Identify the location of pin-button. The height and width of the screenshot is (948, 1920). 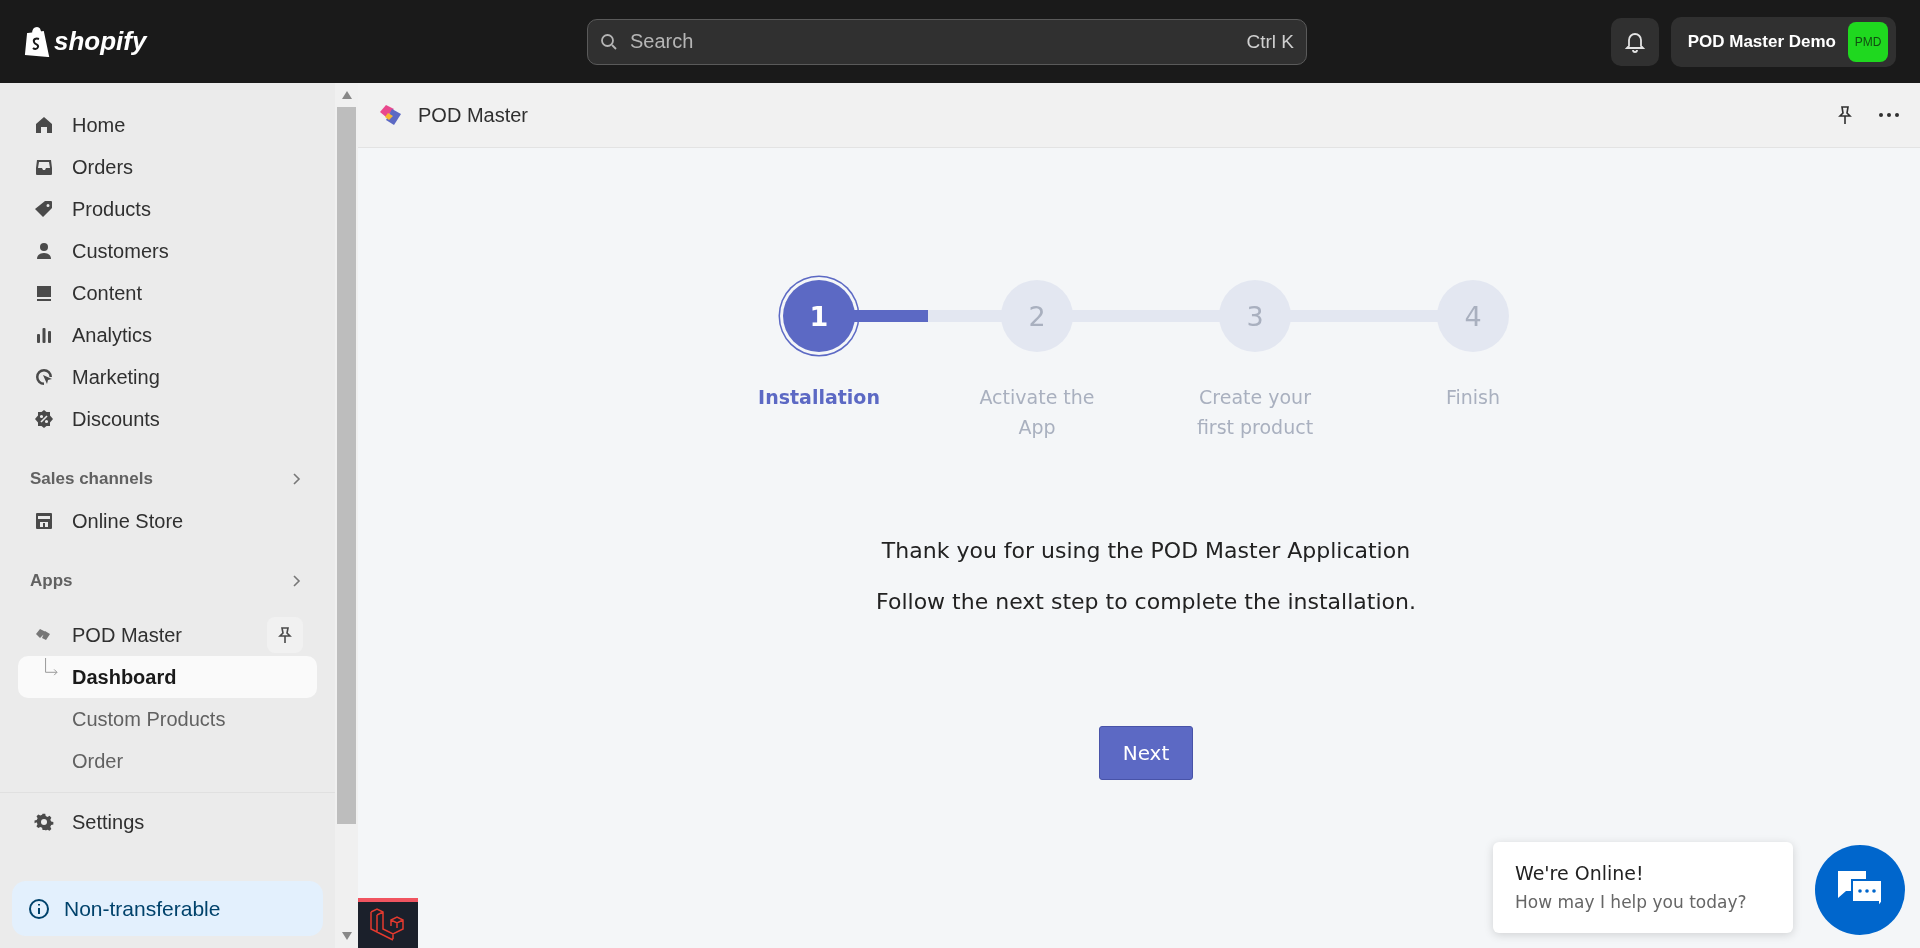
(285, 635).